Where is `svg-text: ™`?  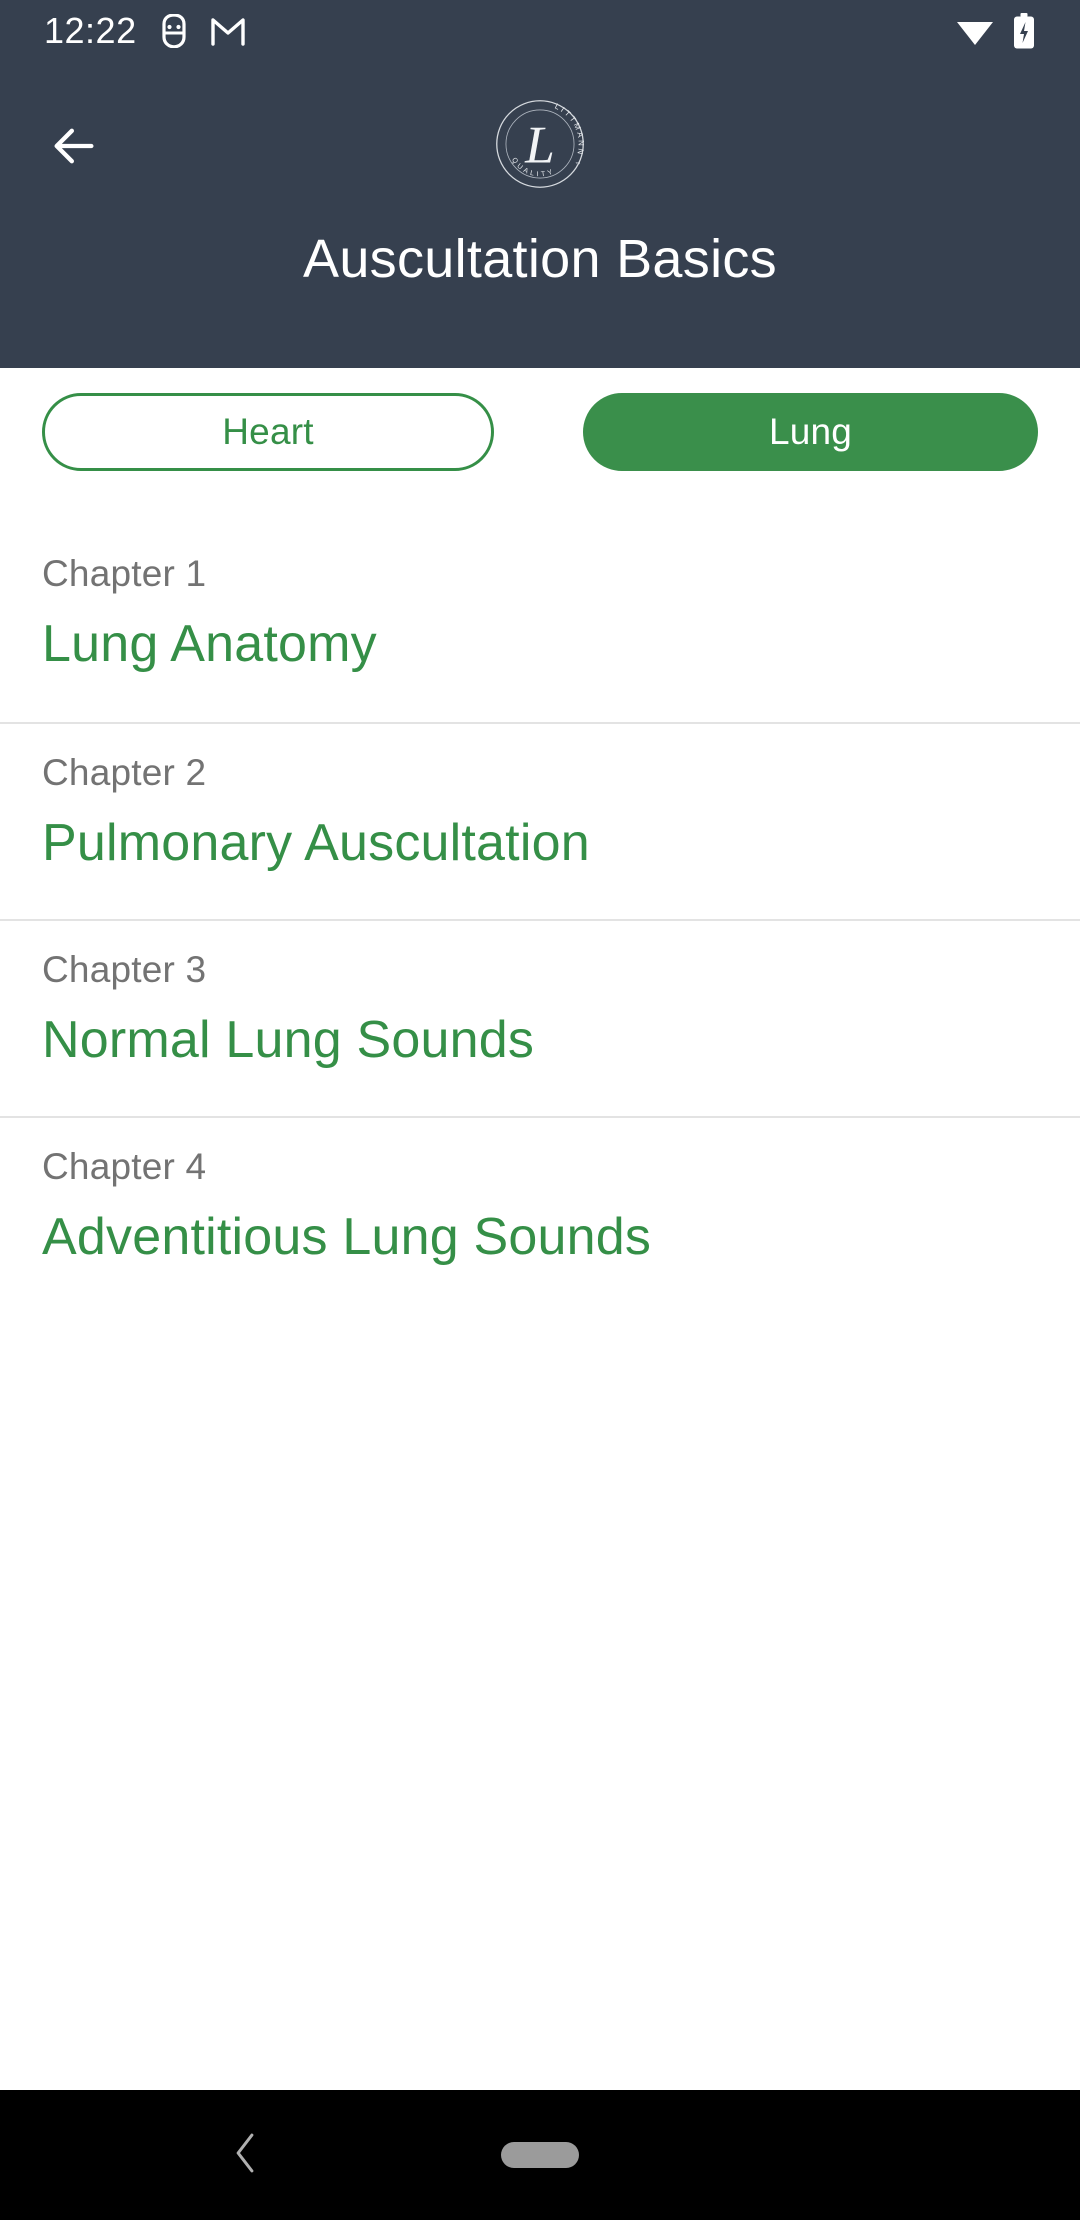
svg-text: ™ is located at coordinates (578, 165).